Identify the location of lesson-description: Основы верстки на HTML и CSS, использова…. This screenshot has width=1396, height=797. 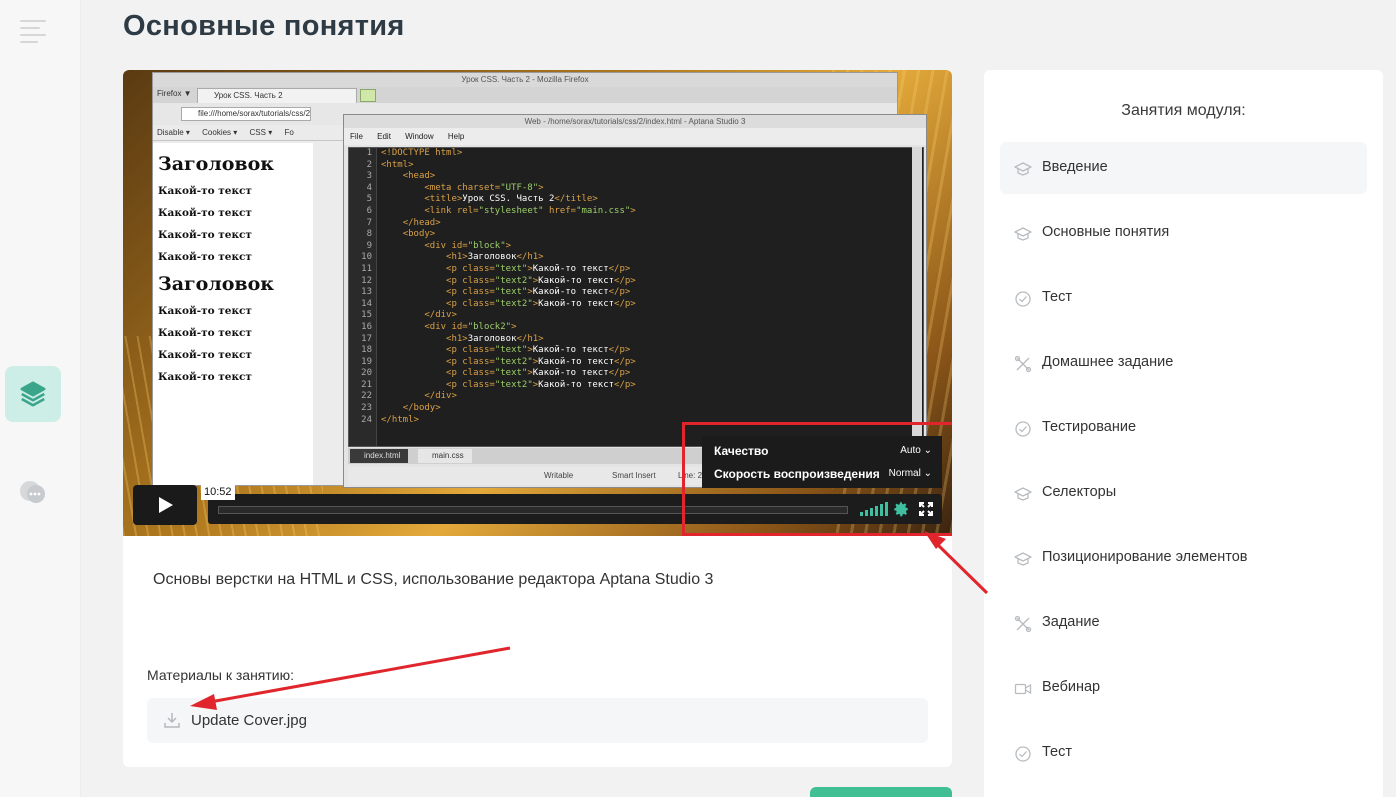
(433, 579).